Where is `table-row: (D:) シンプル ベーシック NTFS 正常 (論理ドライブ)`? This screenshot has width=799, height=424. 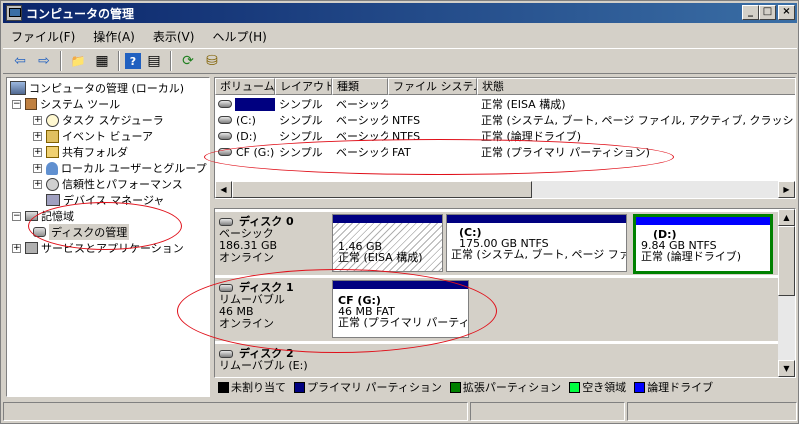
table-row: (D:) シンプル ベーシック NTFS 正常 (論理ドライブ) is located at coordinates (505, 136).